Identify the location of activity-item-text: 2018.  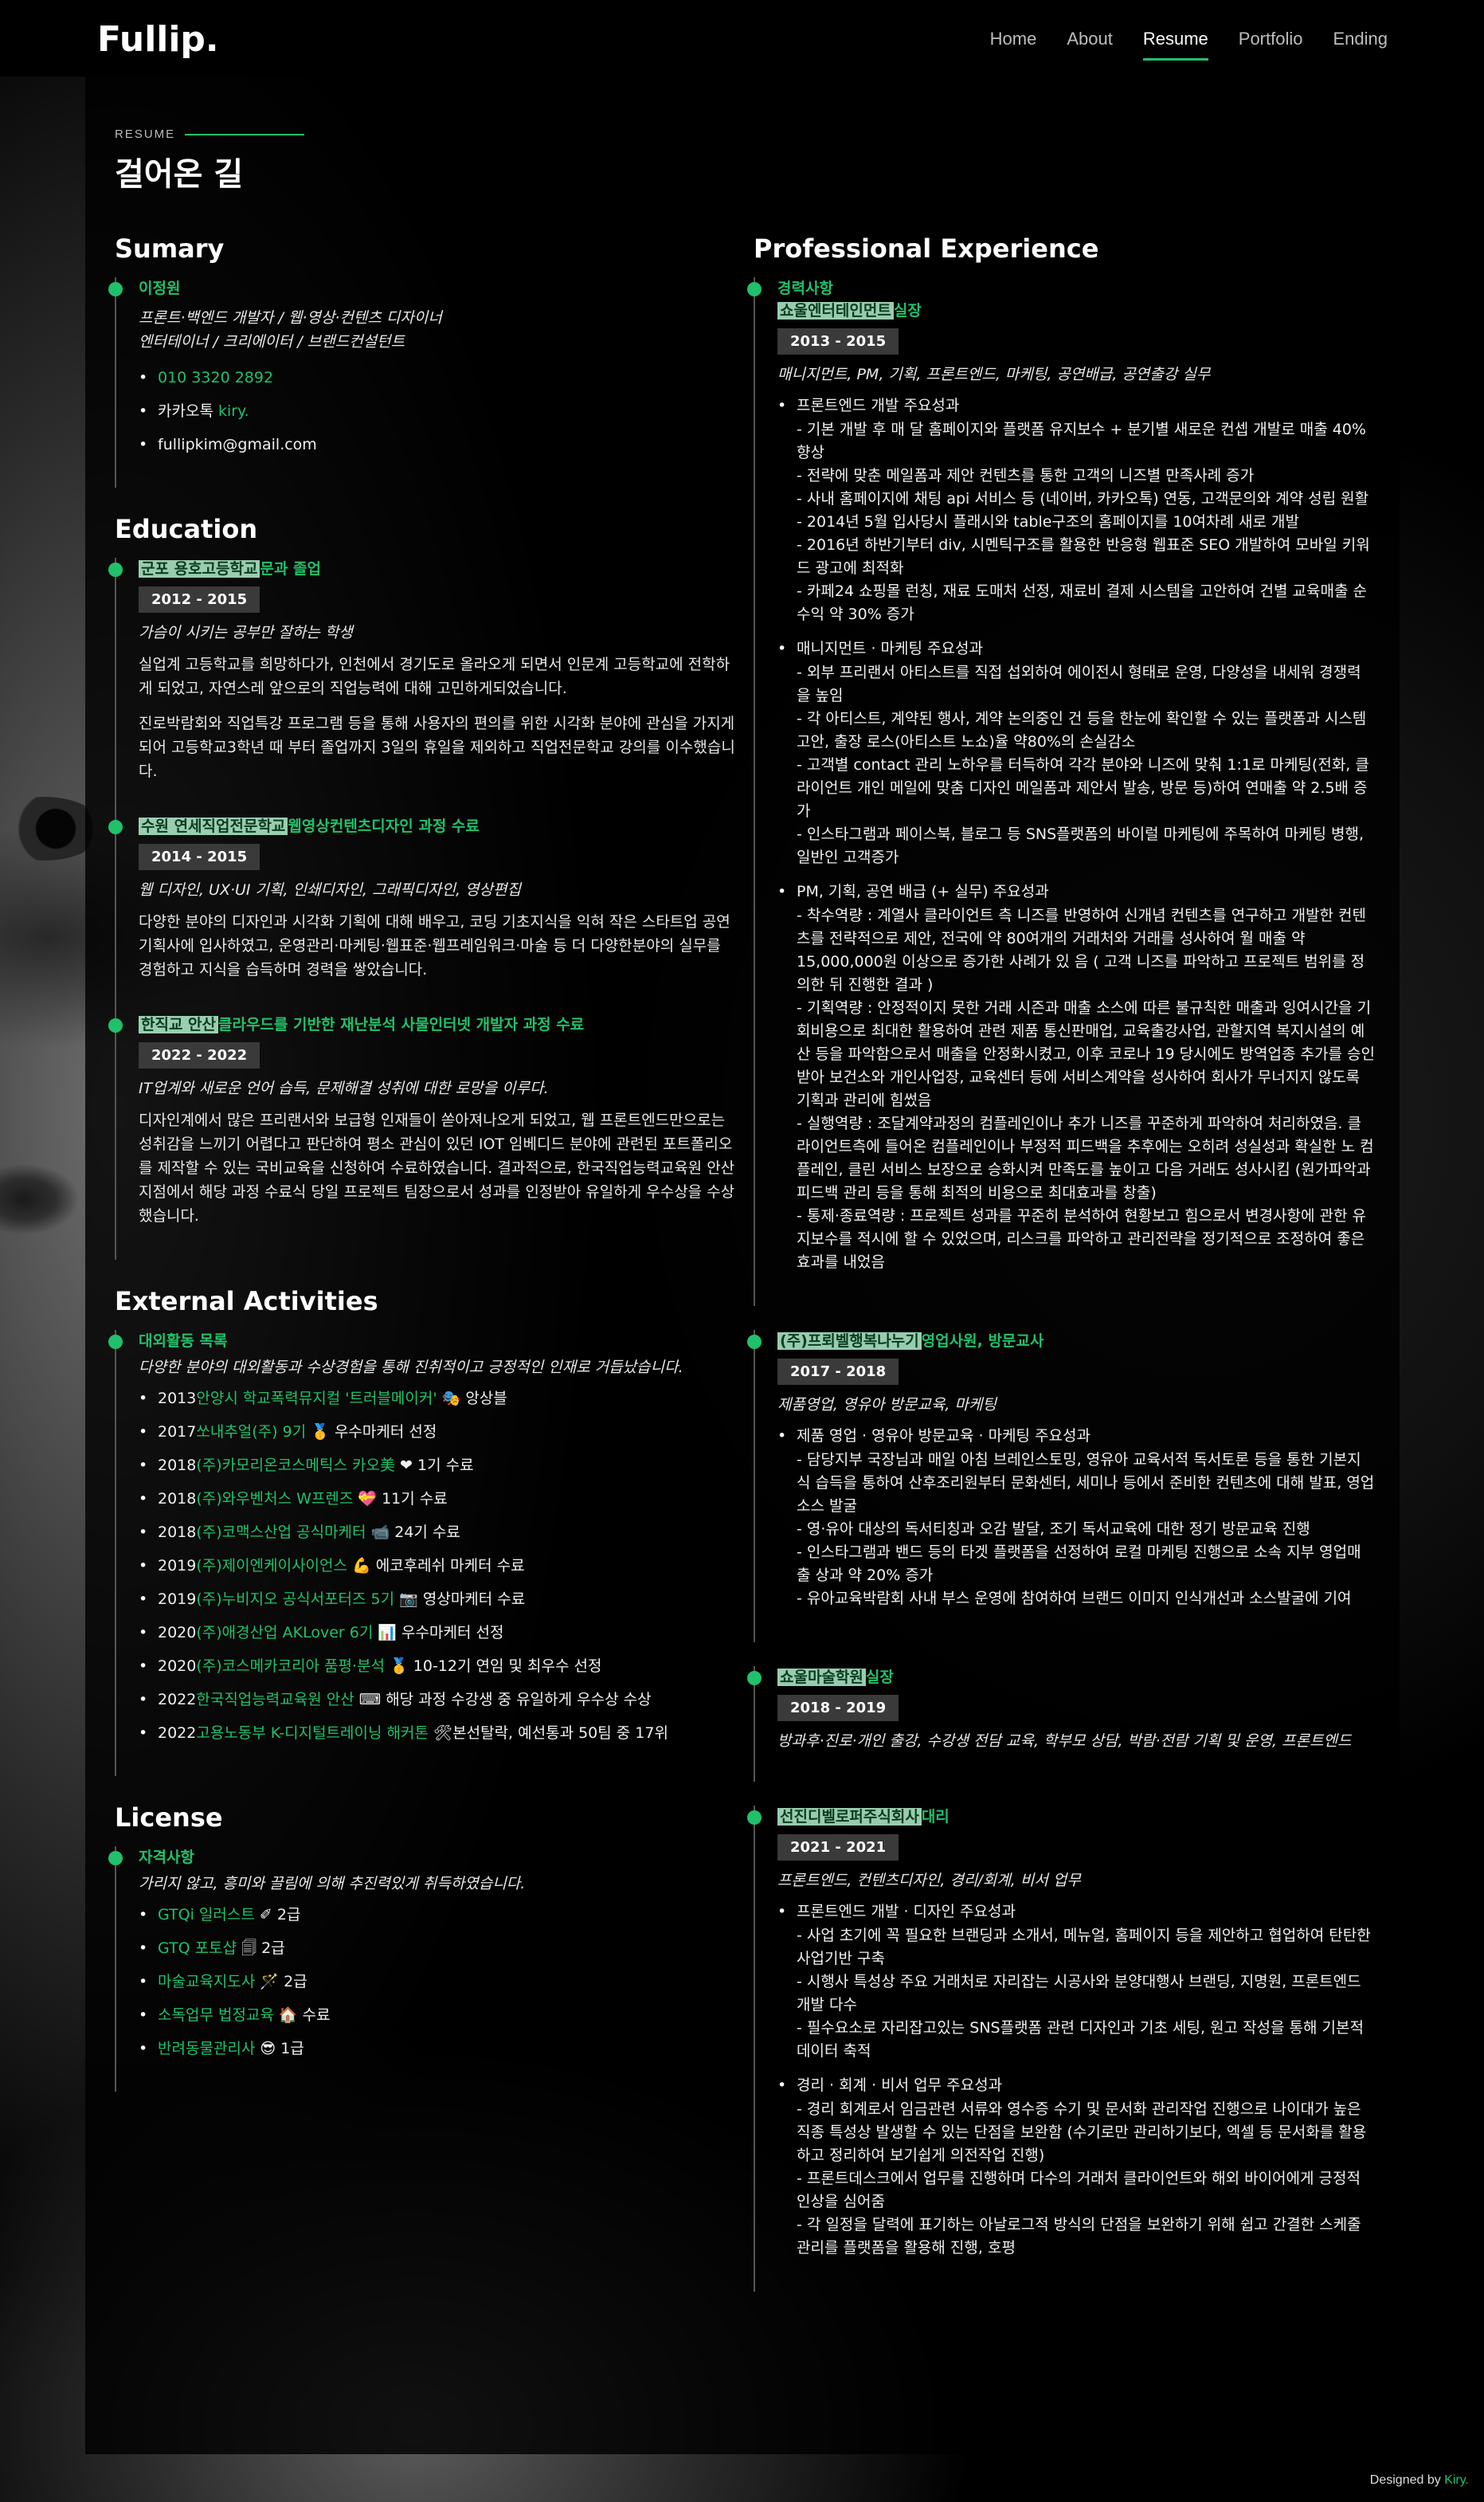
(178, 1466).